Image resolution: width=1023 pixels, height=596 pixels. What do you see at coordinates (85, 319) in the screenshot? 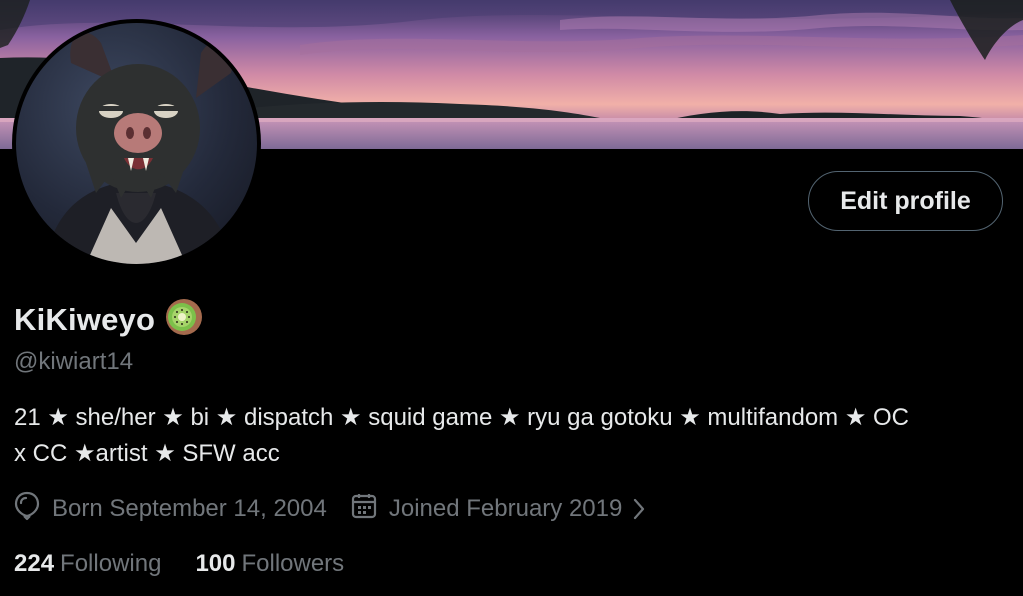
I see `display-name: KiKiweyo` at bounding box center [85, 319].